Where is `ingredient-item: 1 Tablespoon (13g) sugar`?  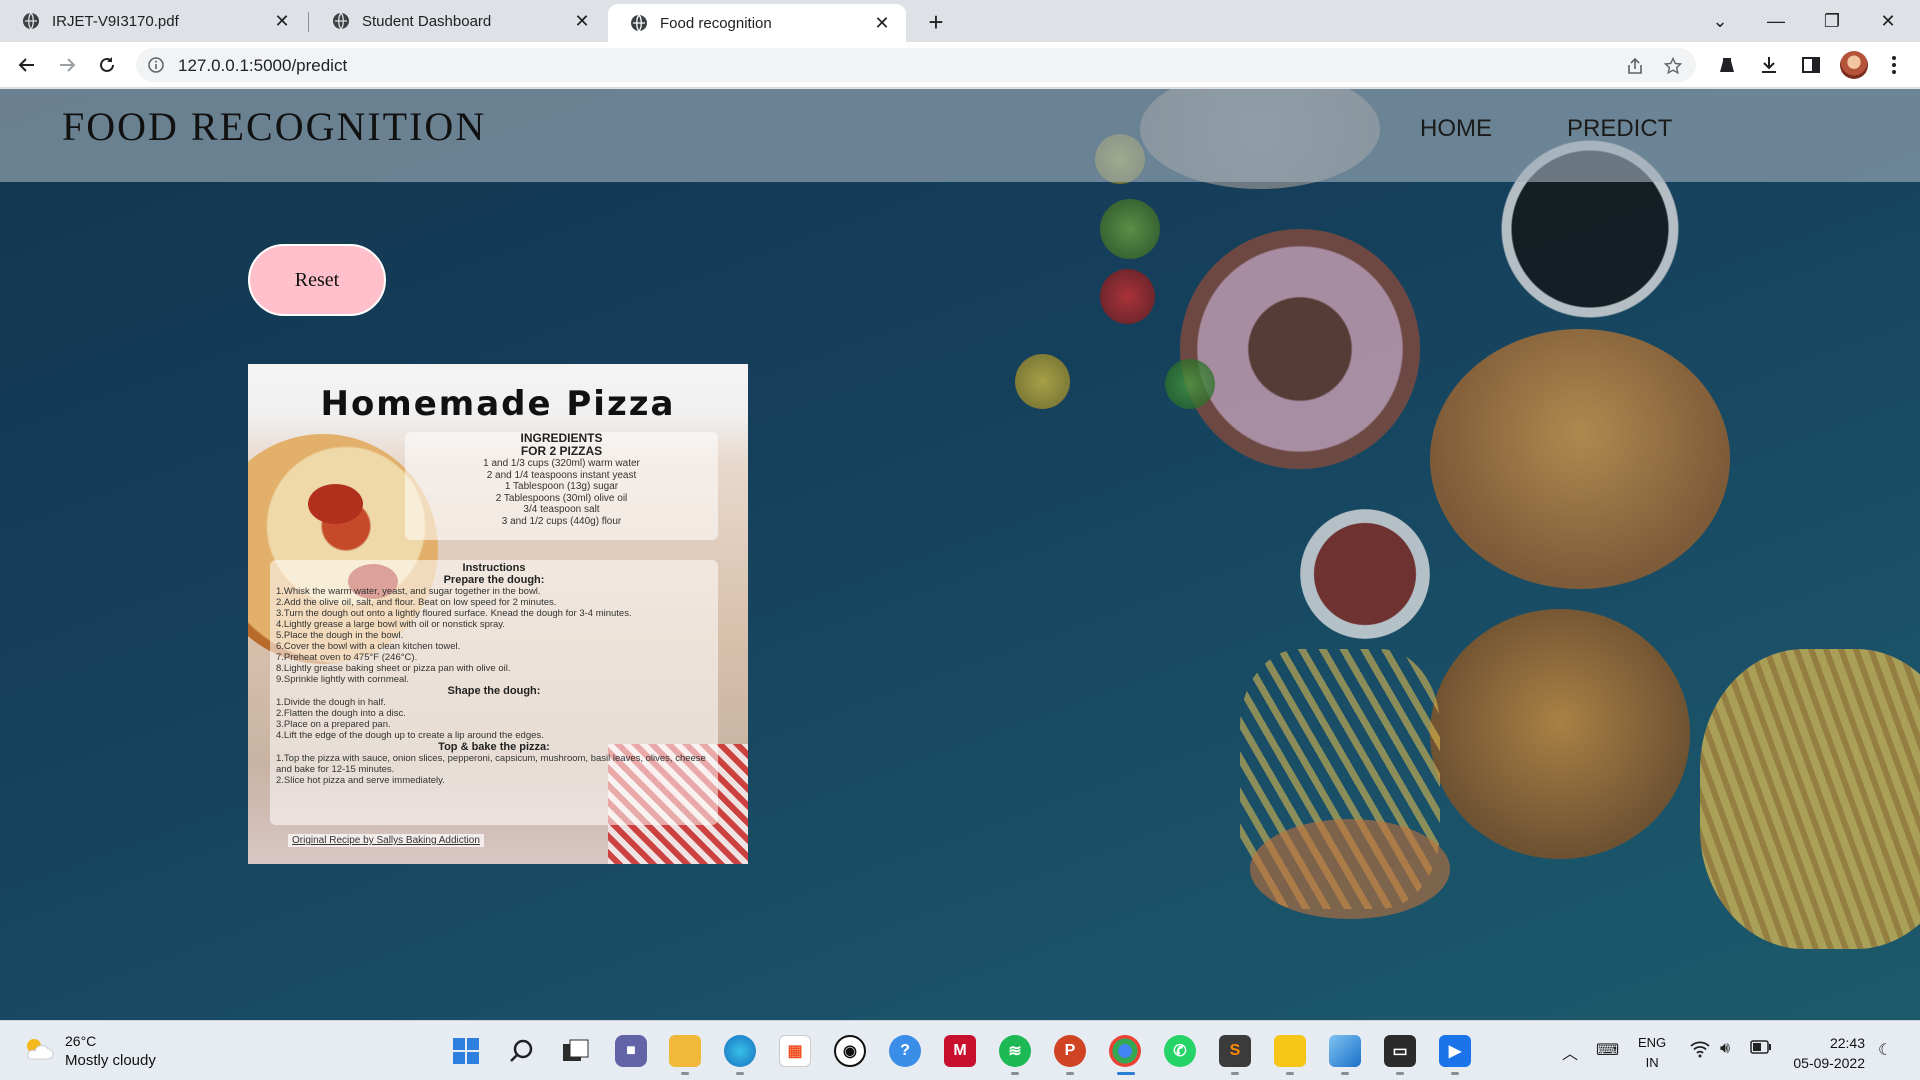 ingredient-item: 1 Tablespoon (13g) sugar is located at coordinates (561, 486).